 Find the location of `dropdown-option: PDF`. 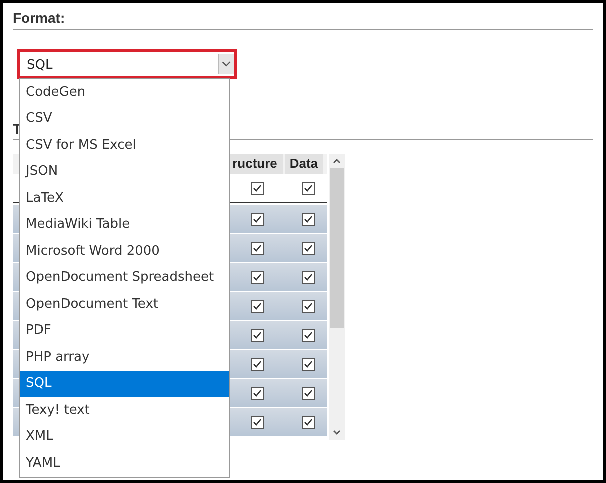

dropdown-option: PDF is located at coordinates (124, 331).